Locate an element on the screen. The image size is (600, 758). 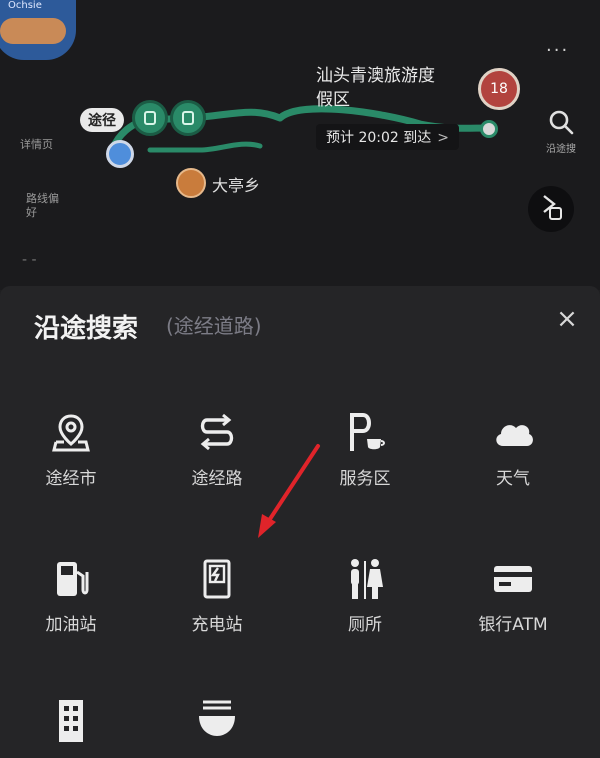
destination-title: 汕头青澳旅游度假区 is located at coordinates (375, 88).